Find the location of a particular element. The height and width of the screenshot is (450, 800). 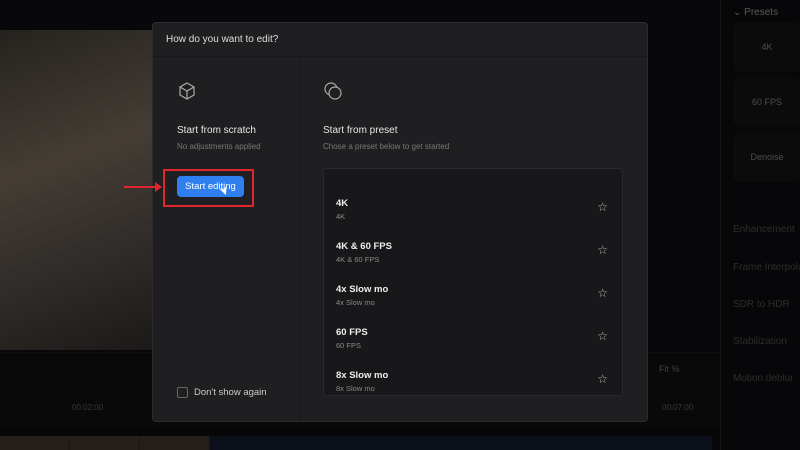

preset-item: 60 FPS 60 FPS ☆ is located at coordinates (473, 347).